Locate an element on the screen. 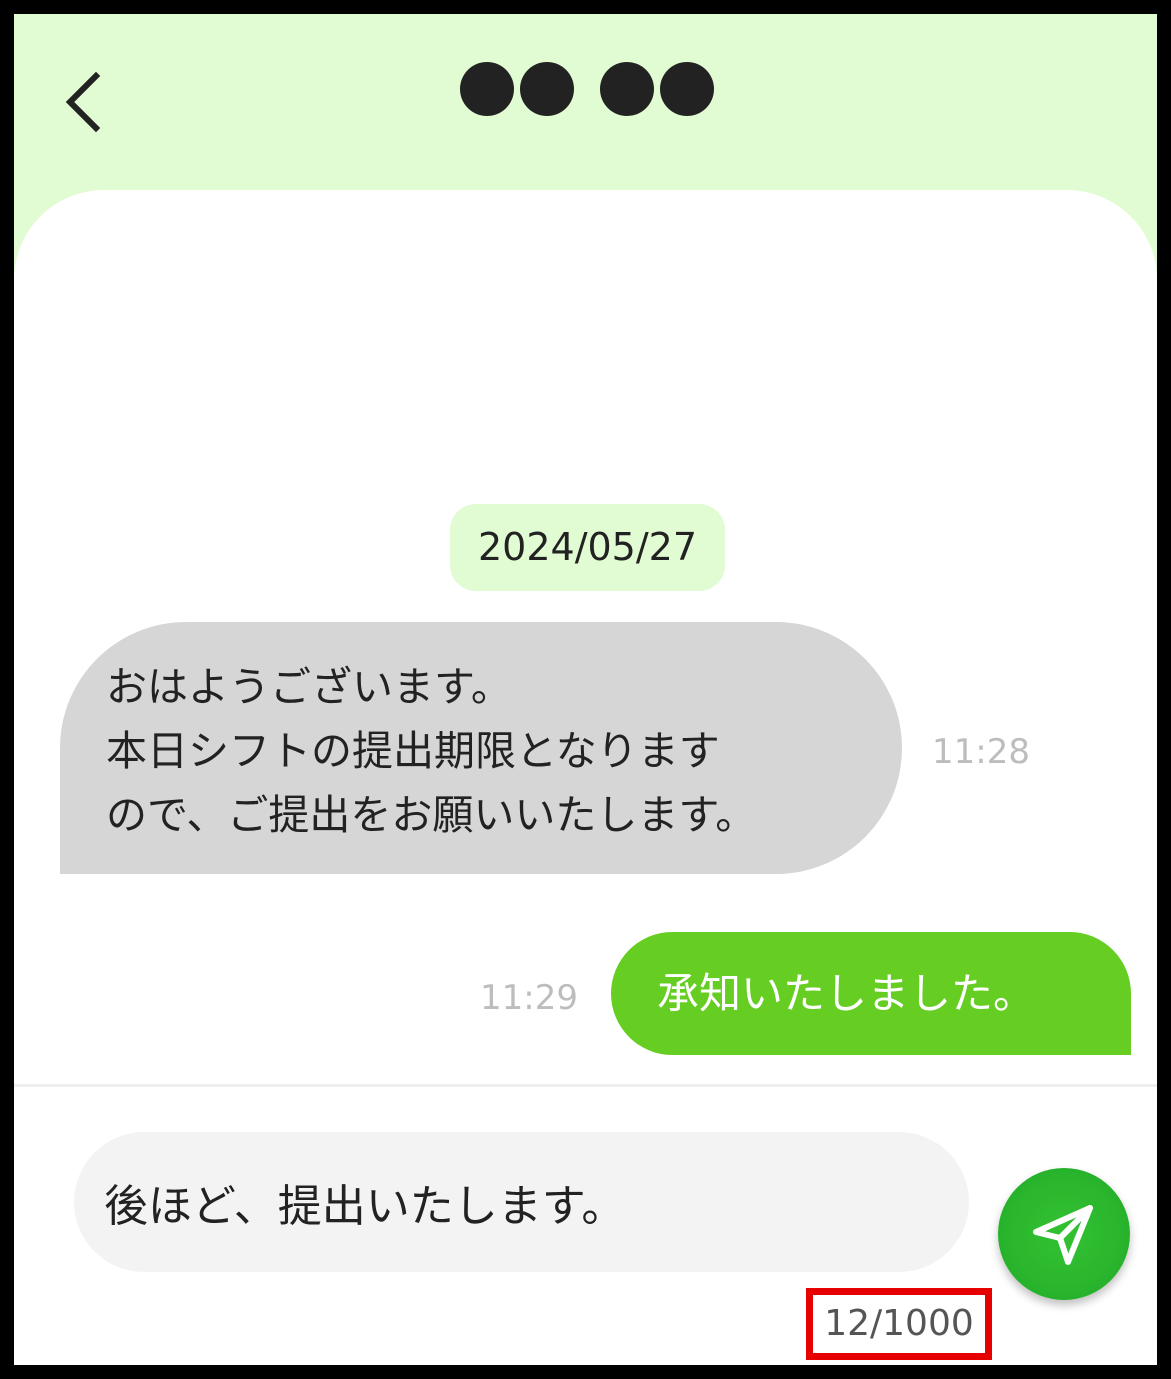 Image resolution: width=1171 pixels, height=1379 pixels. back-button is located at coordinates (88, 102).